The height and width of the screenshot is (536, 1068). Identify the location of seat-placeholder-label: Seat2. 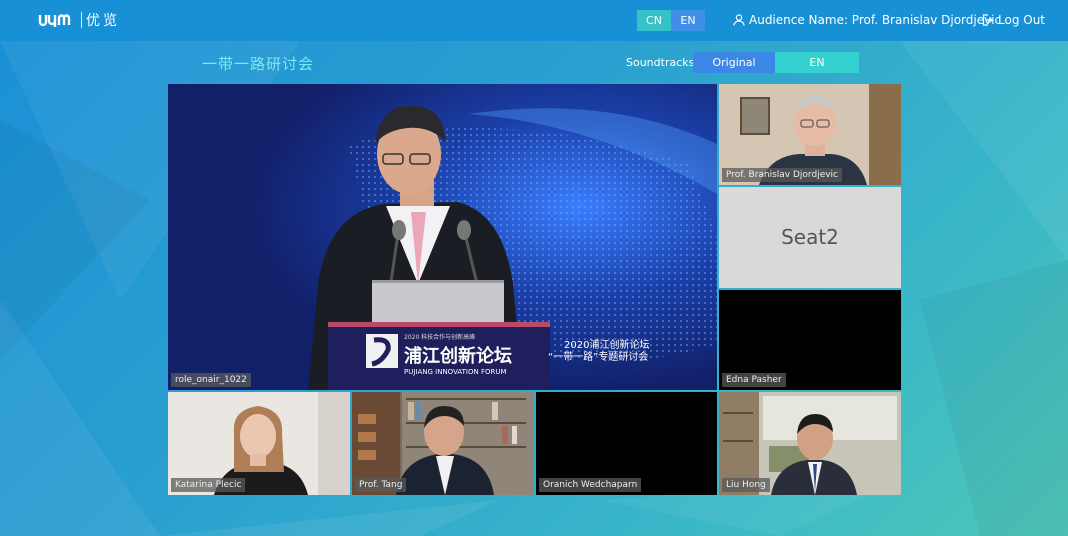
(810, 237).